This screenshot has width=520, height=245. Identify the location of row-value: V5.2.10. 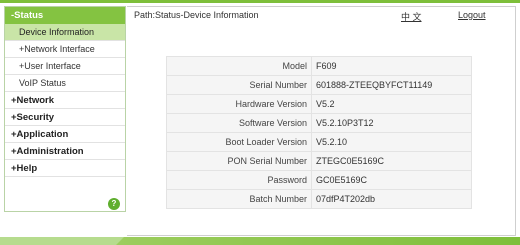
(391, 142).